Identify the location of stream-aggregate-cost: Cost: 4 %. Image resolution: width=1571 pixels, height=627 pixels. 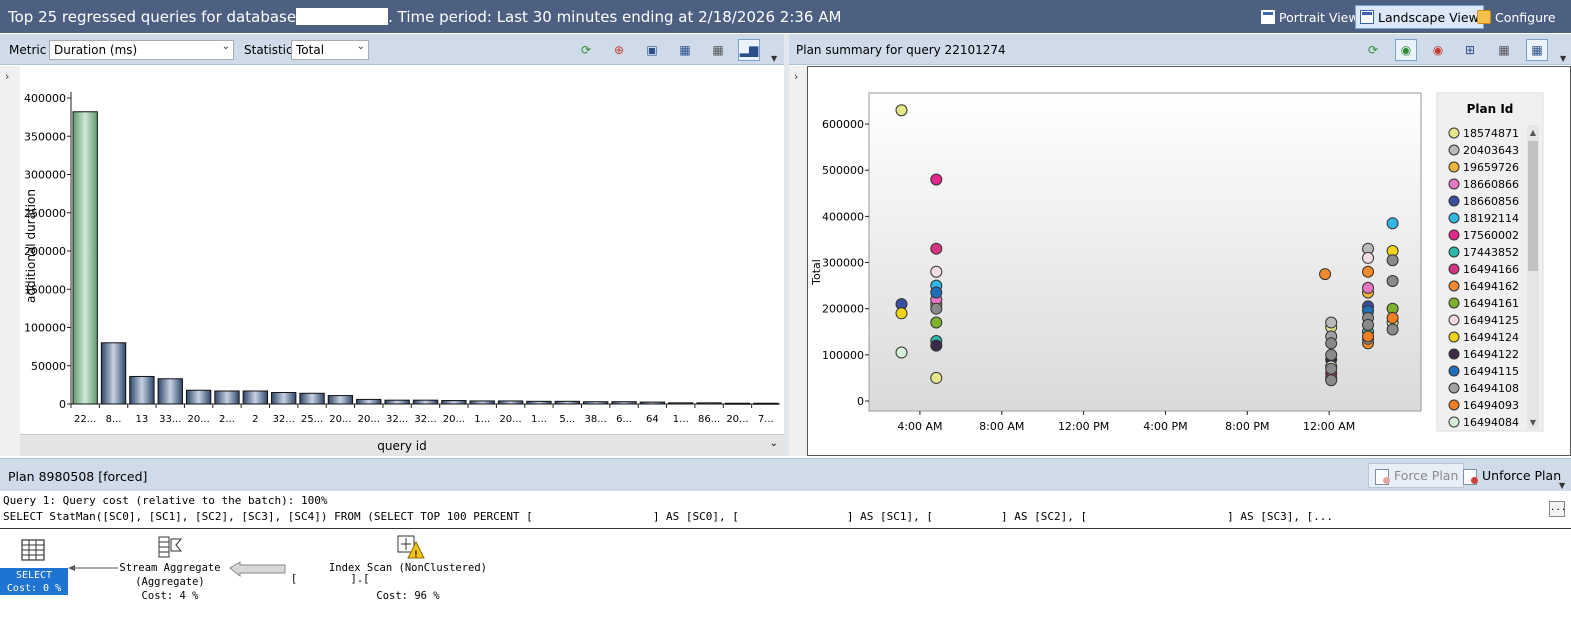
(170, 596).